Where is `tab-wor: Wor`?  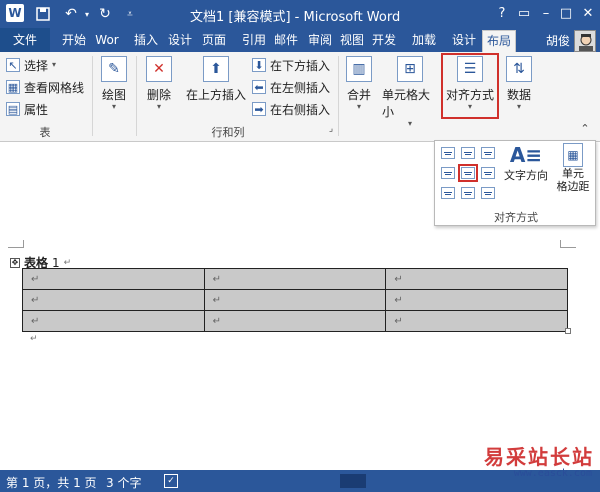
tab-wor: Wor is located at coordinates (107, 40).